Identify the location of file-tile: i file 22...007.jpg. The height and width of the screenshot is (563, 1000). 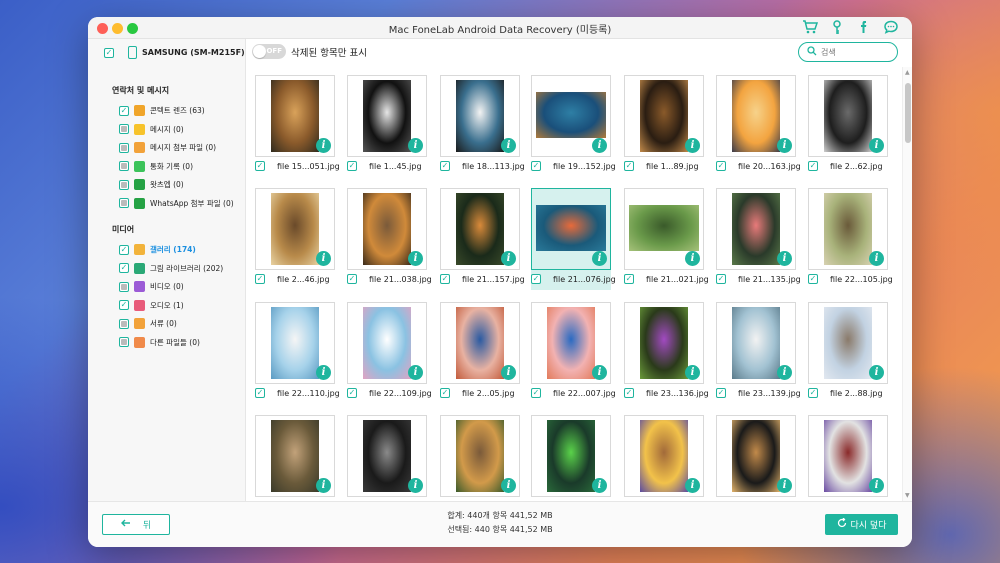
(573, 353).